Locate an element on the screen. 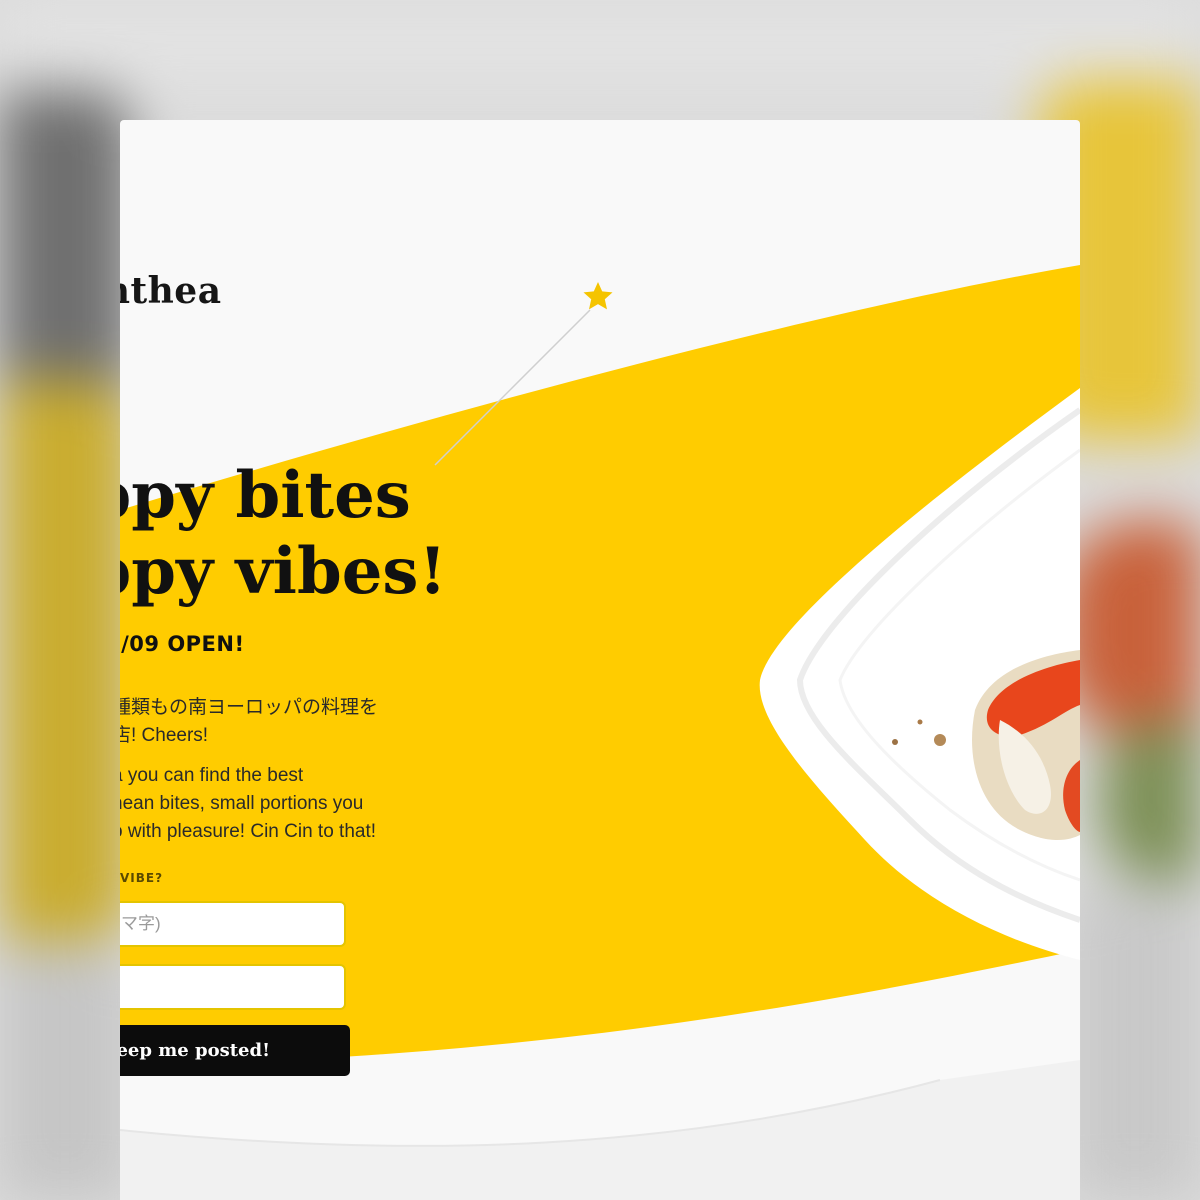  description-en-line-3: o with pleasure! Cin Cin to that! is located at coordinates (248, 831).